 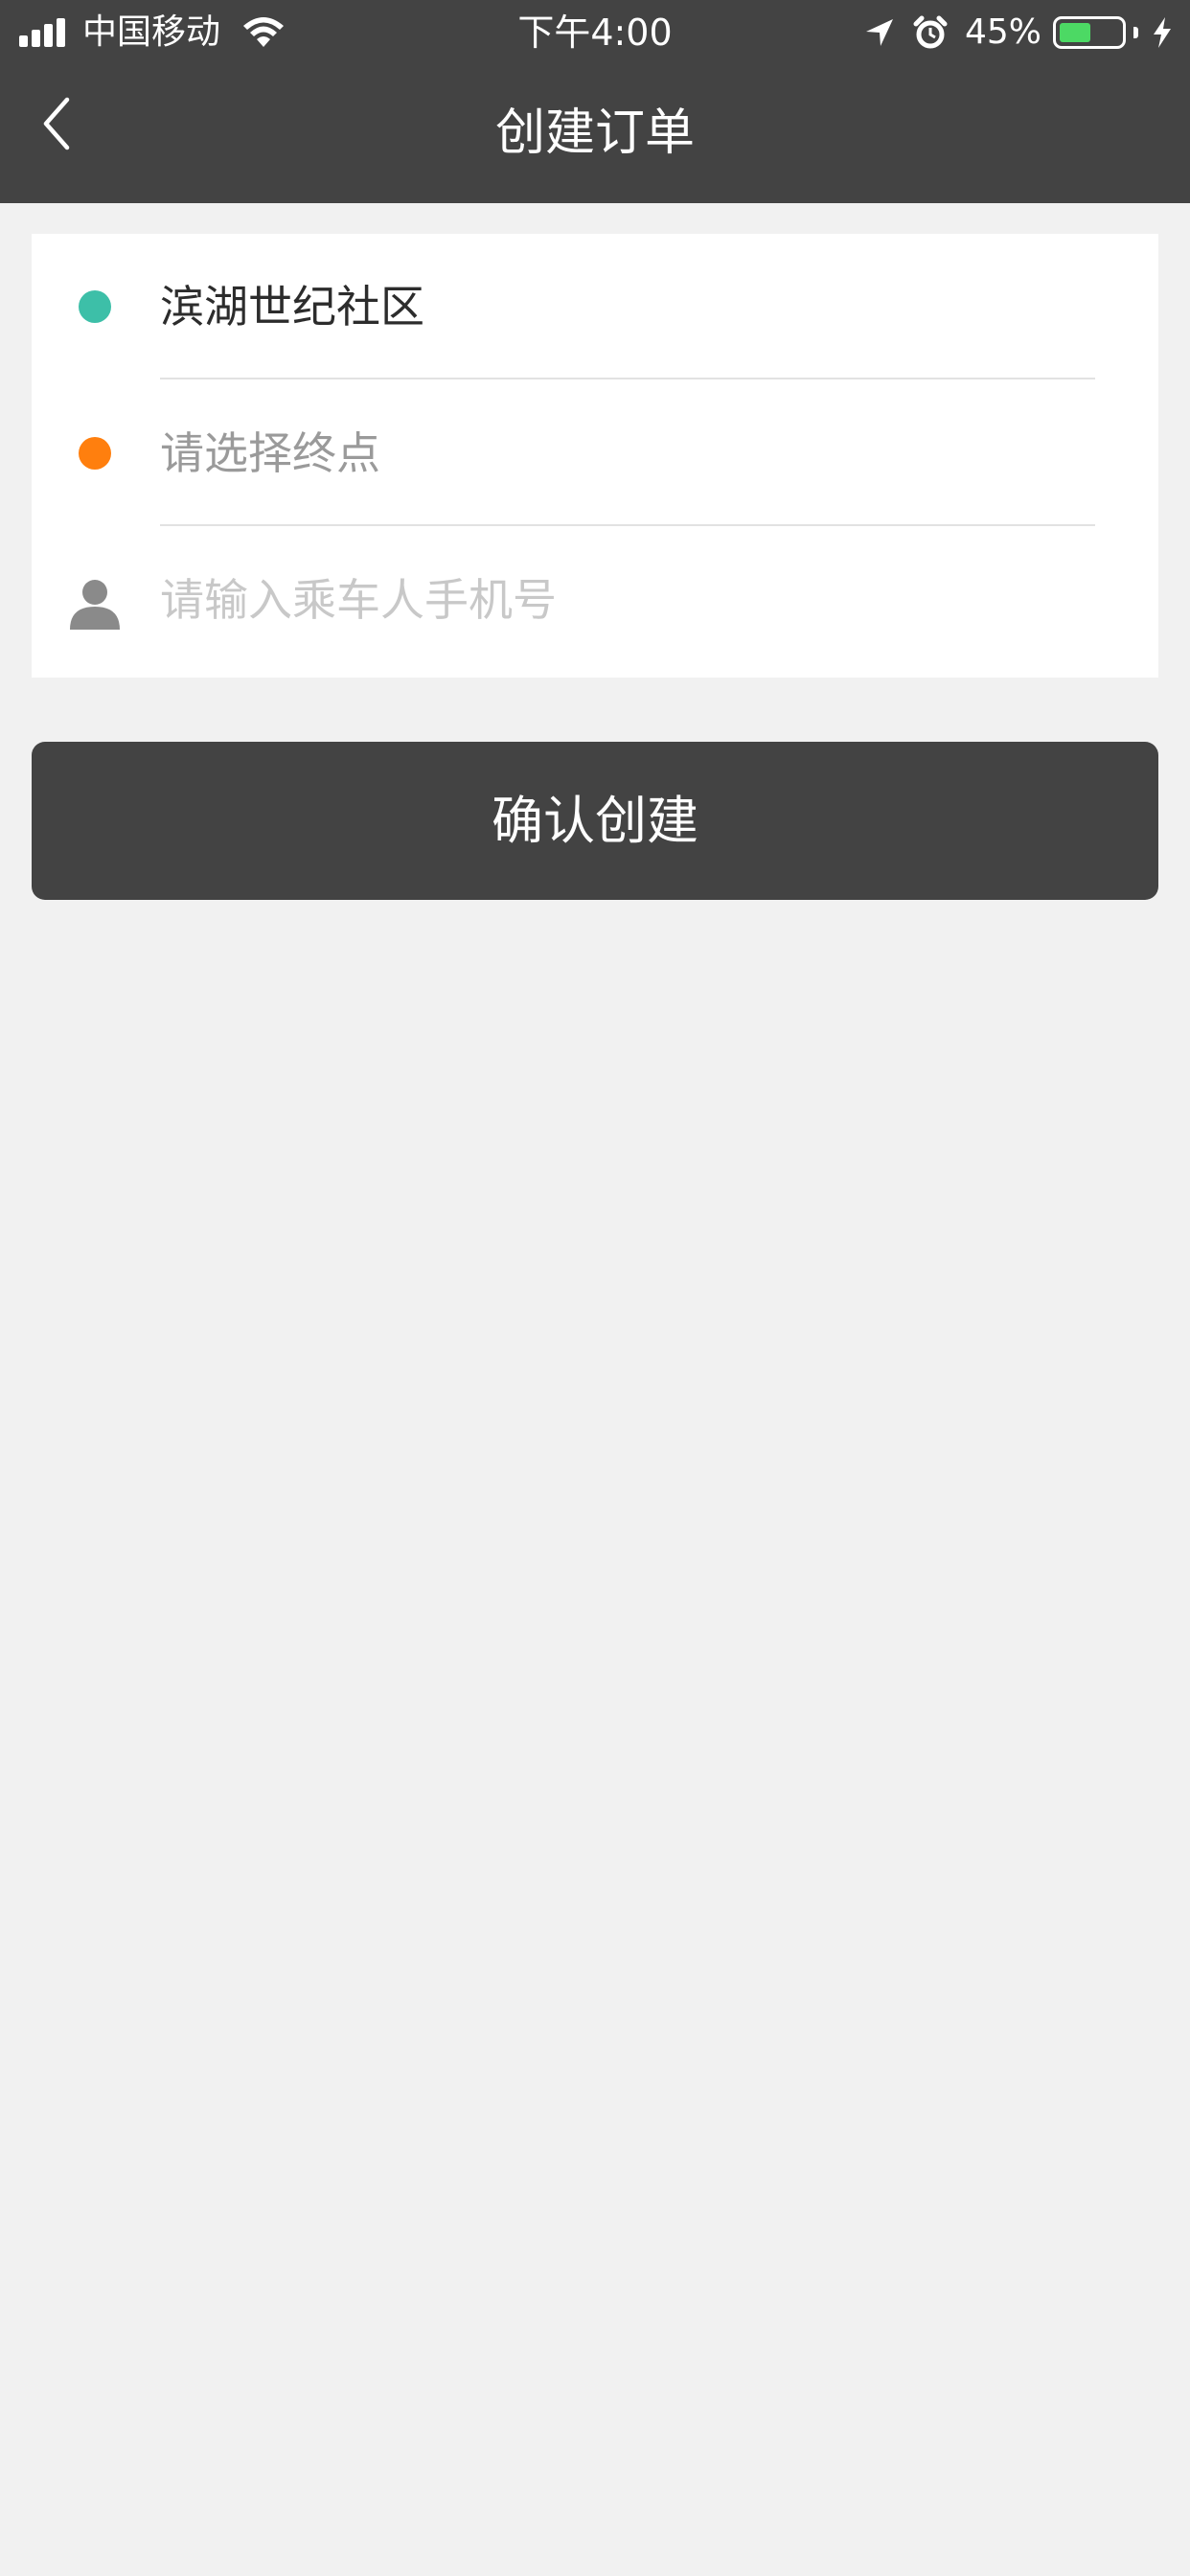 I want to click on end-location-row: 请选择终点, so click(x=595, y=453).